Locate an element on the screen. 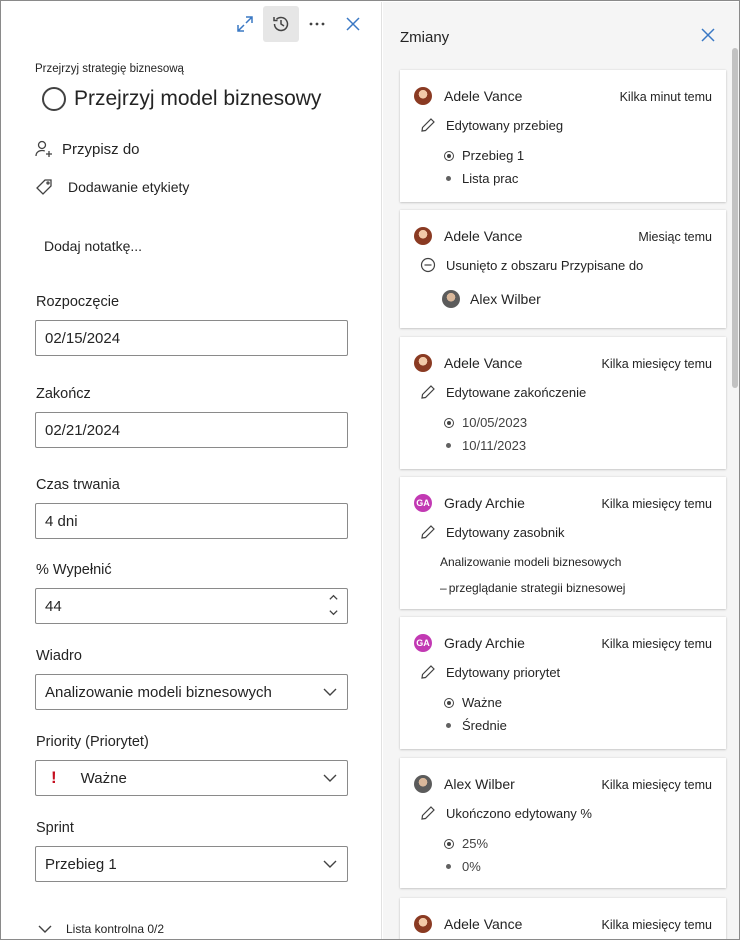 The image size is (740, 940). change-action: Usunięto z obszaru Przypisane do is located at coordinates (531, 265).